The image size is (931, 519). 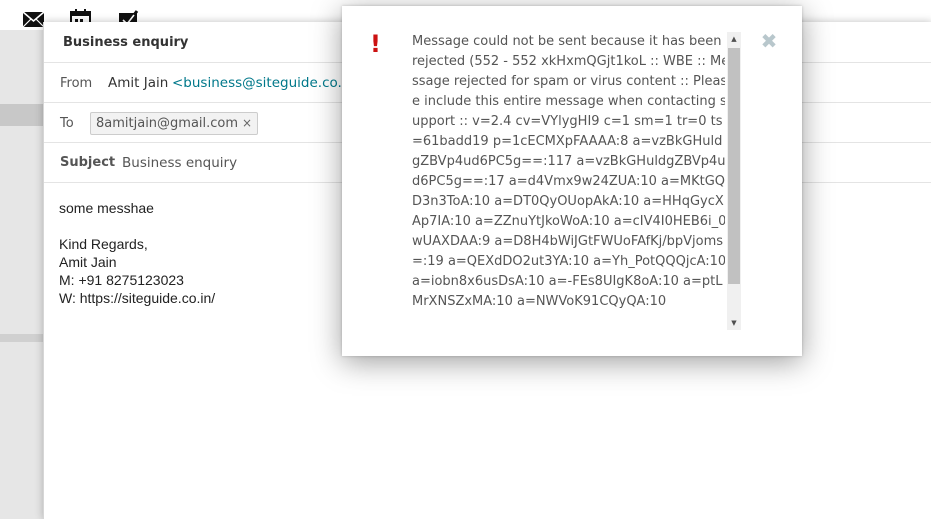 I want to click on recipient-chip: 8amitjain@gmail.com ×, so click(x=174, y=123).